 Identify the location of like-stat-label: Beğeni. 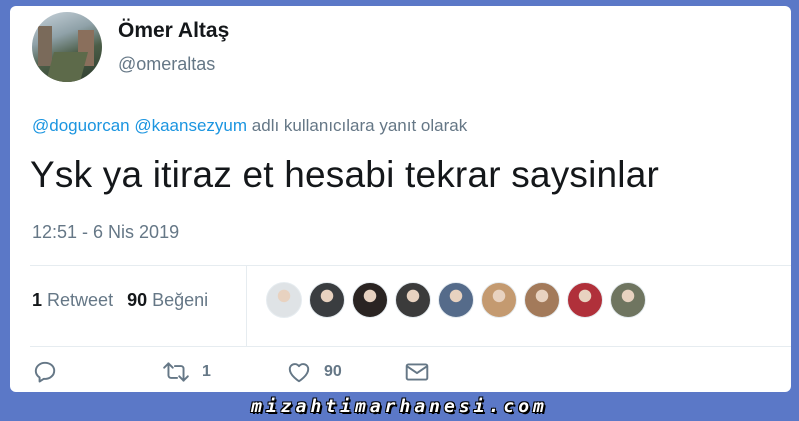
(180, 300).